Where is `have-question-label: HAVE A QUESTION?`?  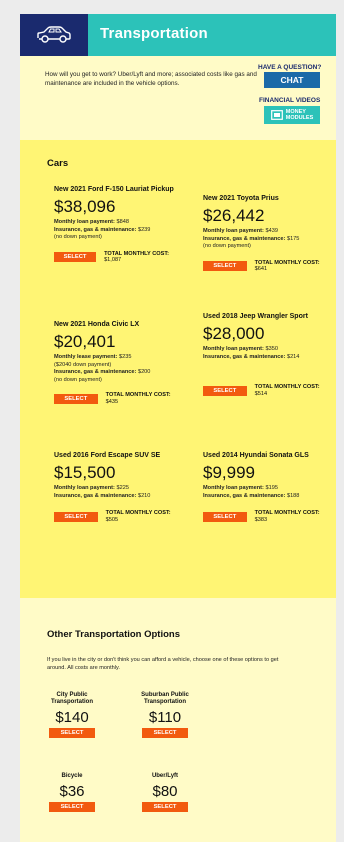
have-question-label: HAVE A QUESTION? is located at coordinates (290, 67).